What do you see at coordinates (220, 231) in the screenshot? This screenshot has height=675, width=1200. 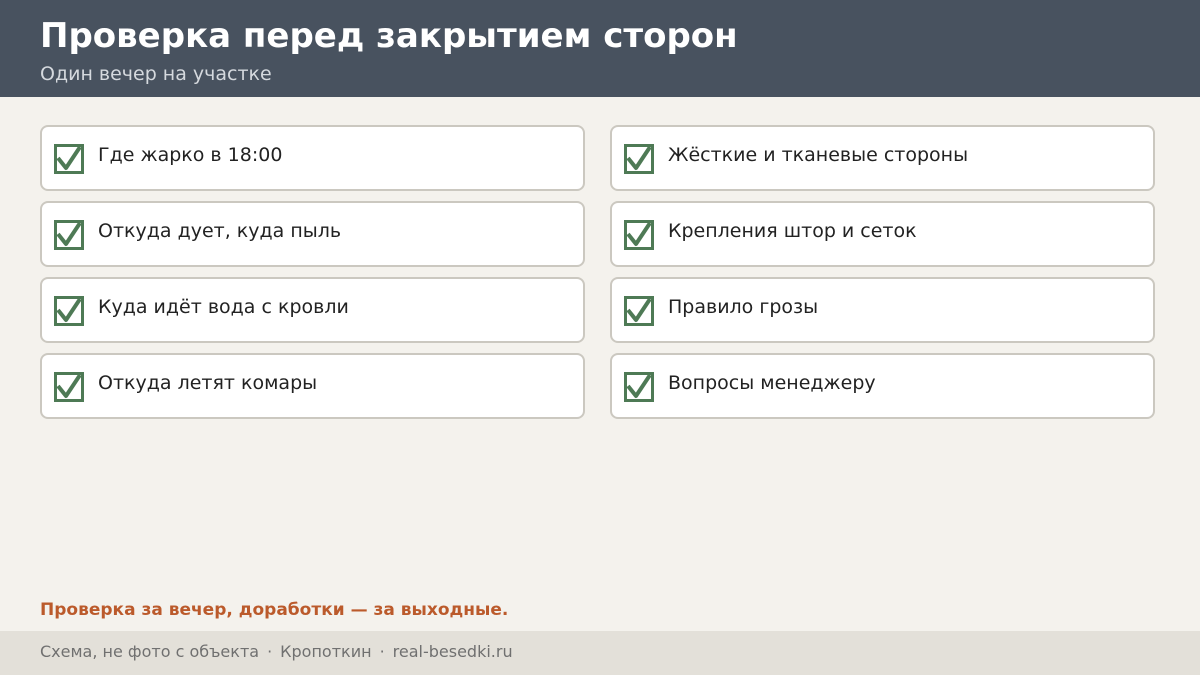 I see `checklist-item-label: Откуда дует, куда пыль` at bounding box center [220, 231].